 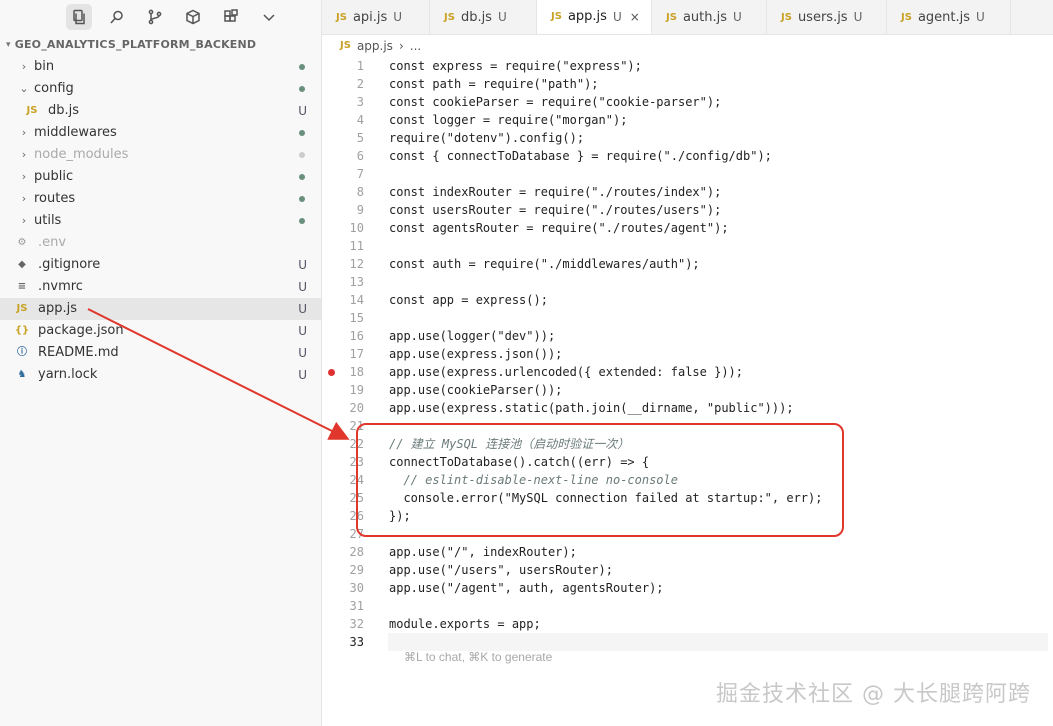 I want to click on tab-db-js: JS db.js U, so click(x=483, y=17).